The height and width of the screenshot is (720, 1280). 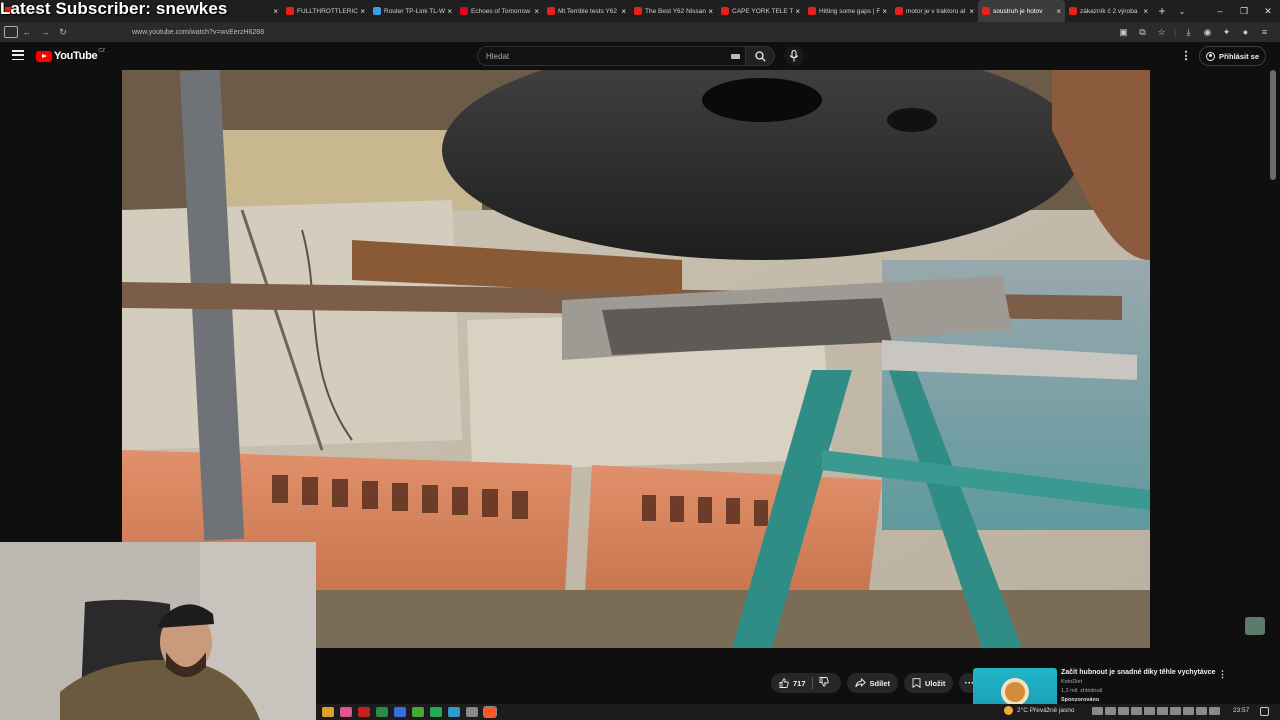 I want to click on browser-tab: Hitting some gaps | Fi ×, so click(x=847, y=11).